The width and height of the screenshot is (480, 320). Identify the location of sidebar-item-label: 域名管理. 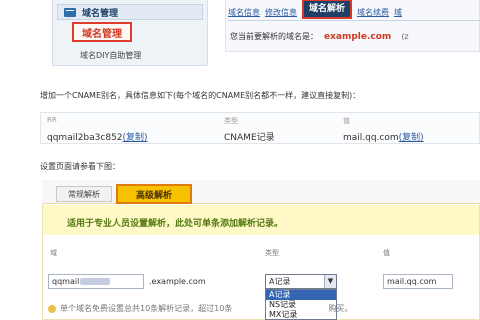
(102, 34).